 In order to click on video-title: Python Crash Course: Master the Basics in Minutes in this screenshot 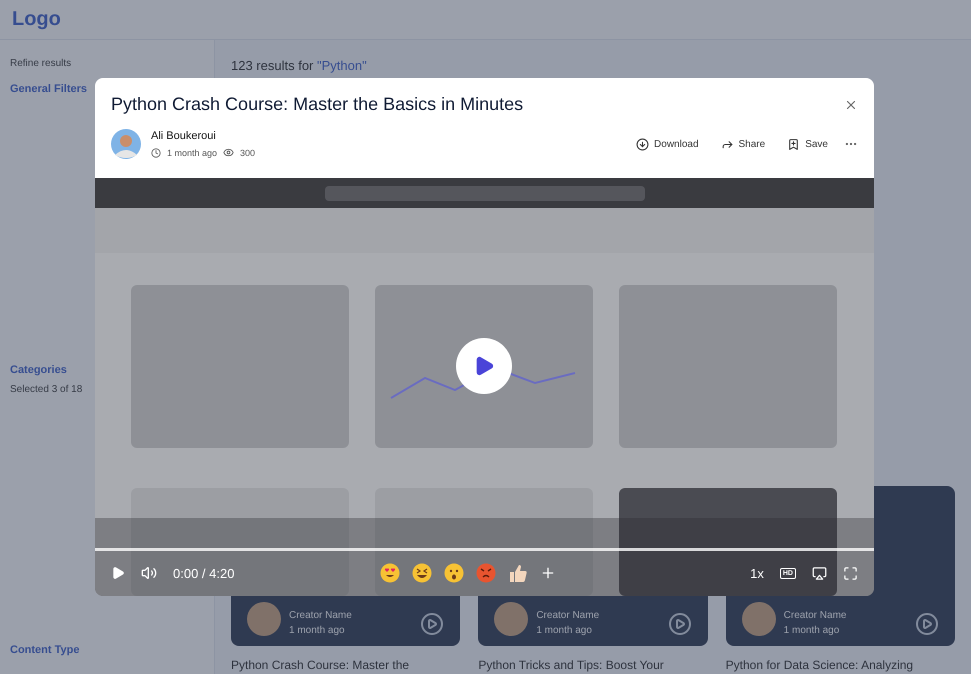, I will do `click(317, 104)`.